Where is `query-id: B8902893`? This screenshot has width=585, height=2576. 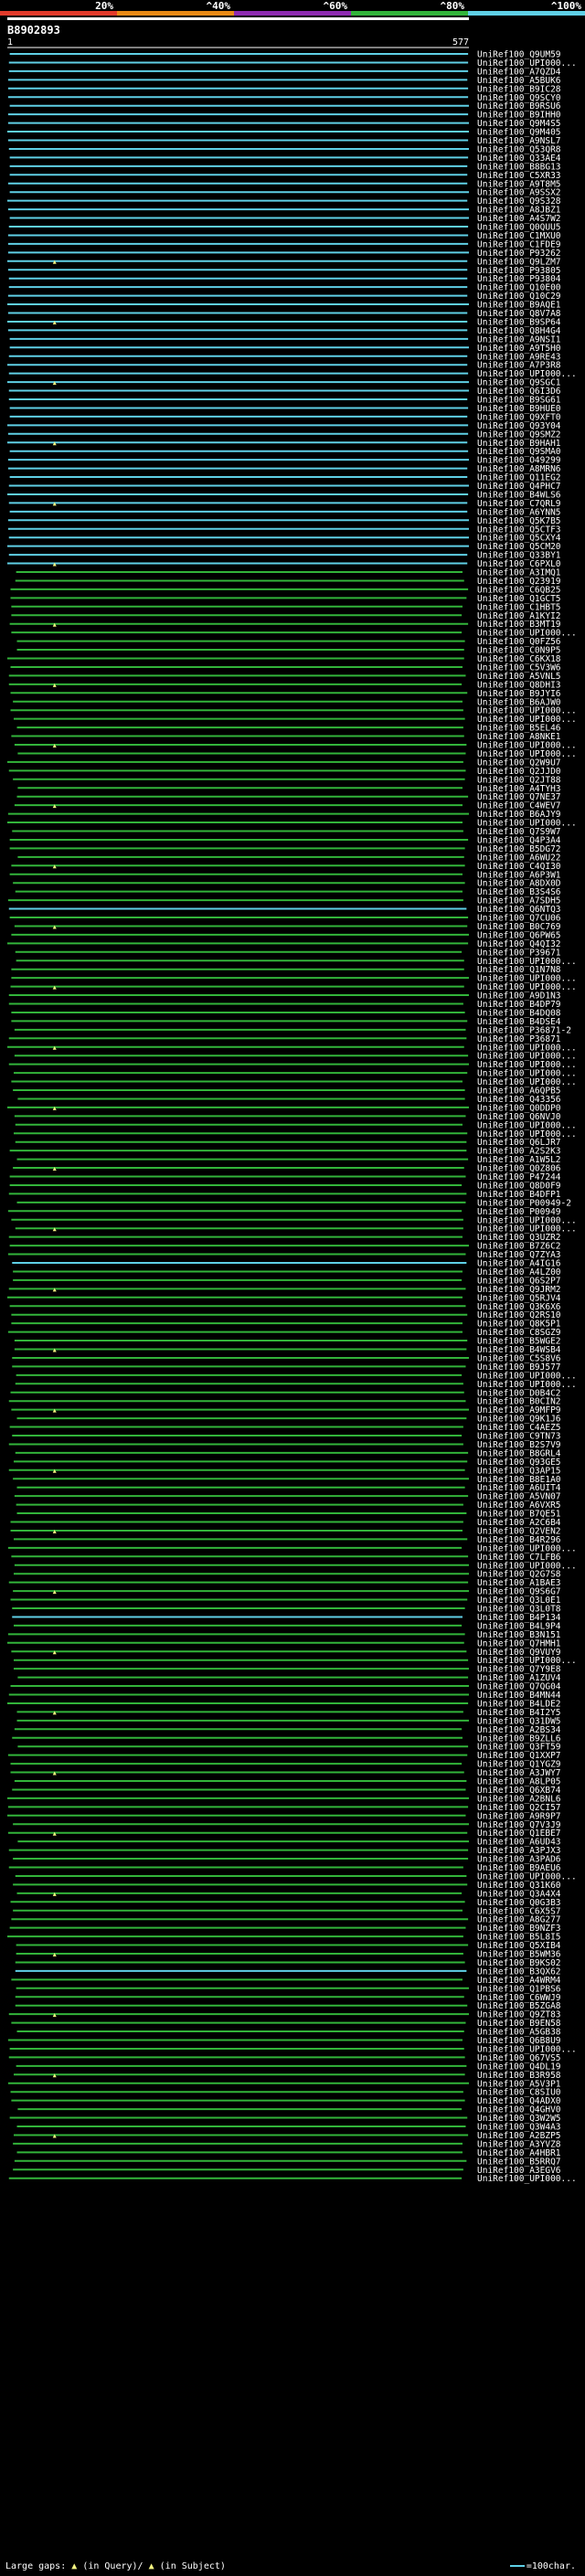
query-id: B8902893 is located at coordinates (34, 30).